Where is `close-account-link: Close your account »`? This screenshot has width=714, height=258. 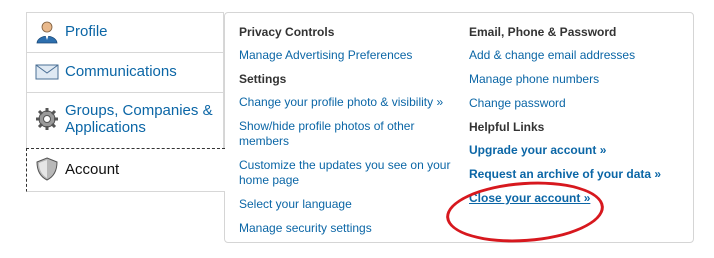 close-account-link: Close your account » is located at coordinates (576, 198).